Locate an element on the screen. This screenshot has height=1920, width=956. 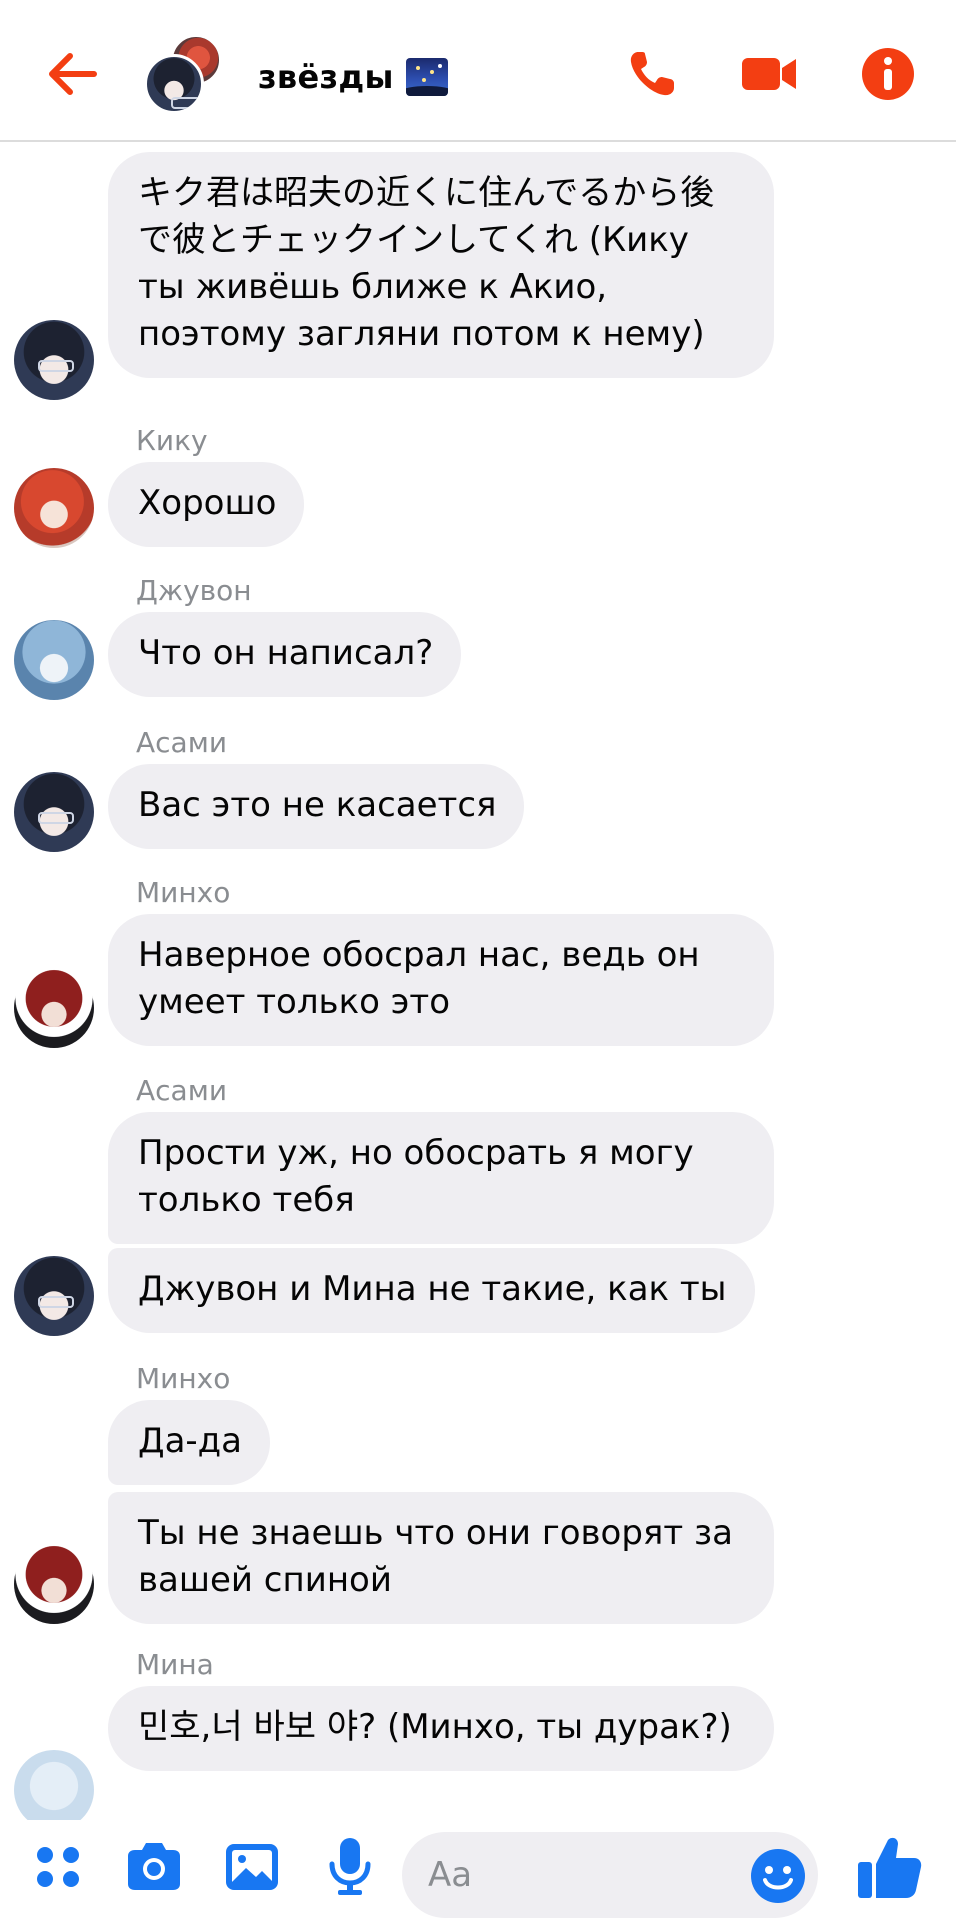
conversation-title: звёзды is located at coordinates (353, 77).